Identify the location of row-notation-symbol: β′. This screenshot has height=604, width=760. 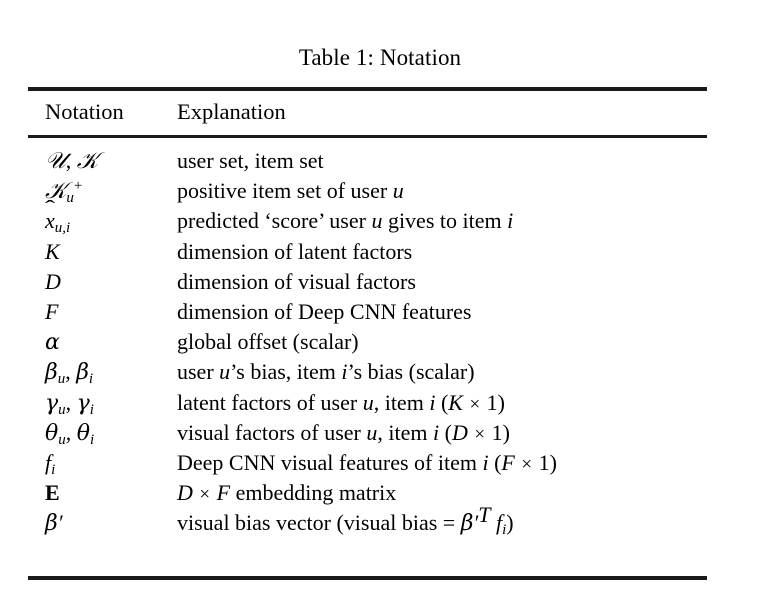
(54, 523).